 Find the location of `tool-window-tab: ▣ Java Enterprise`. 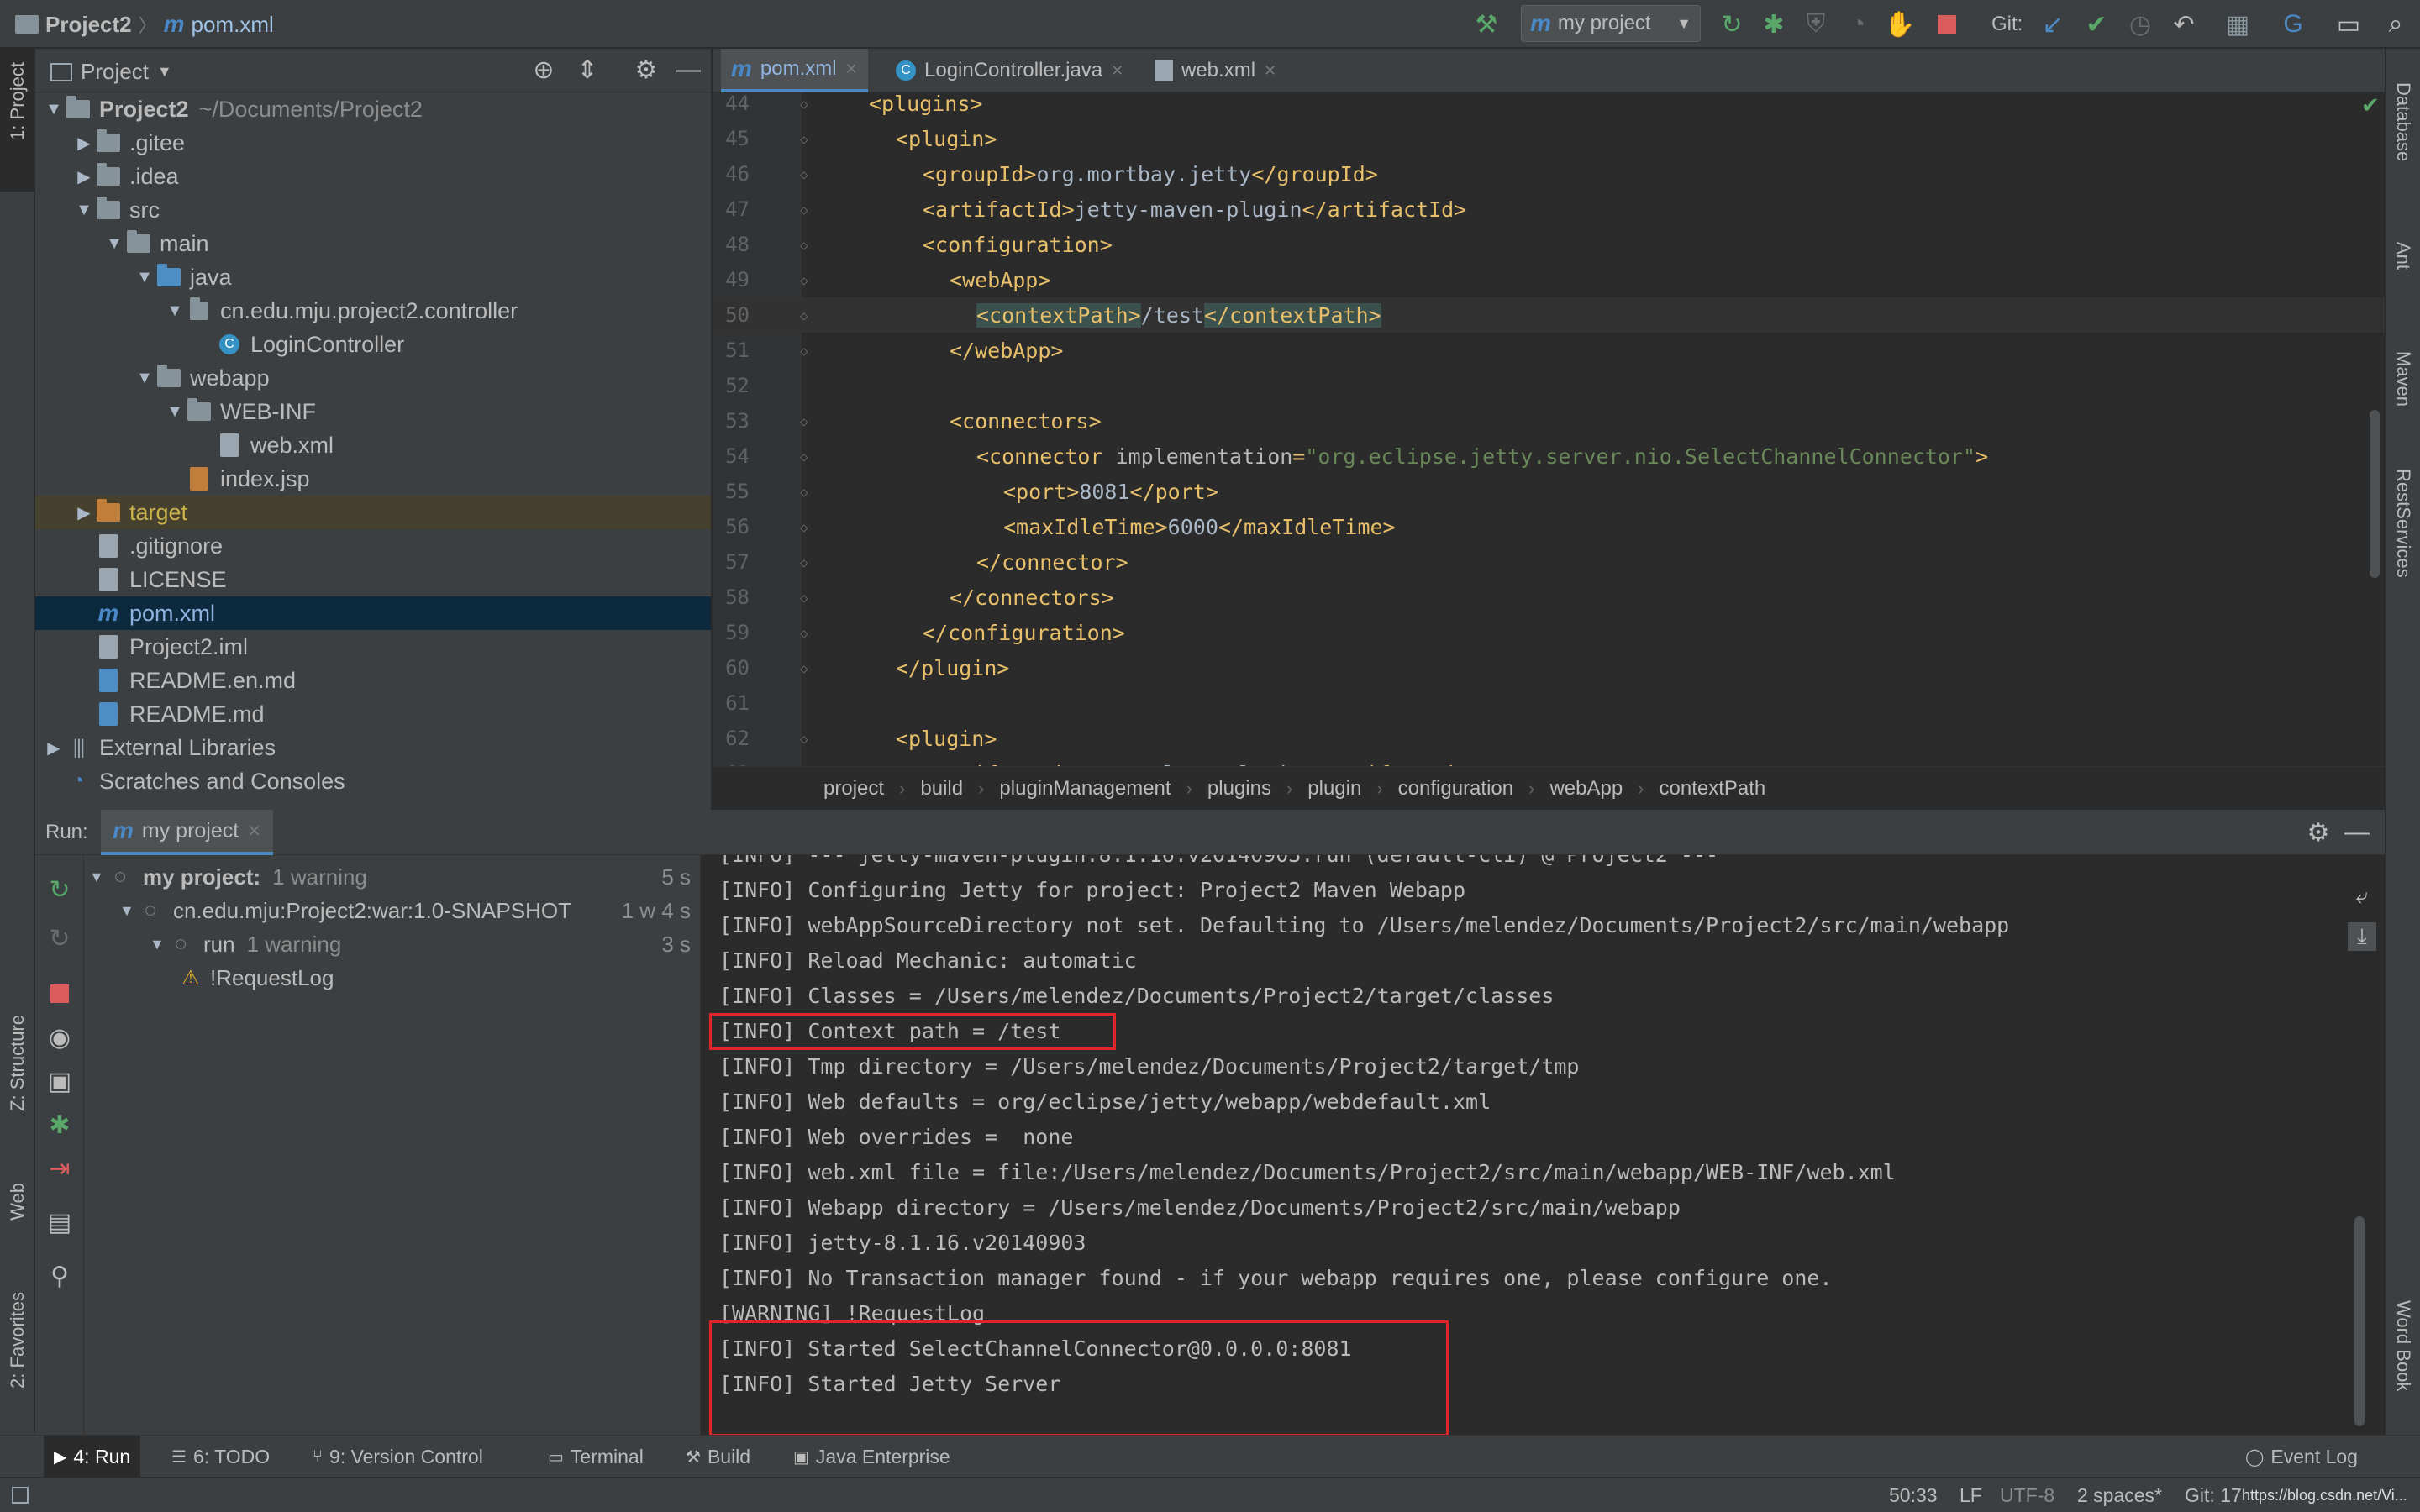

tool-window-tab: ▣ Java Enterprise is located at coordinates (871, 1457).